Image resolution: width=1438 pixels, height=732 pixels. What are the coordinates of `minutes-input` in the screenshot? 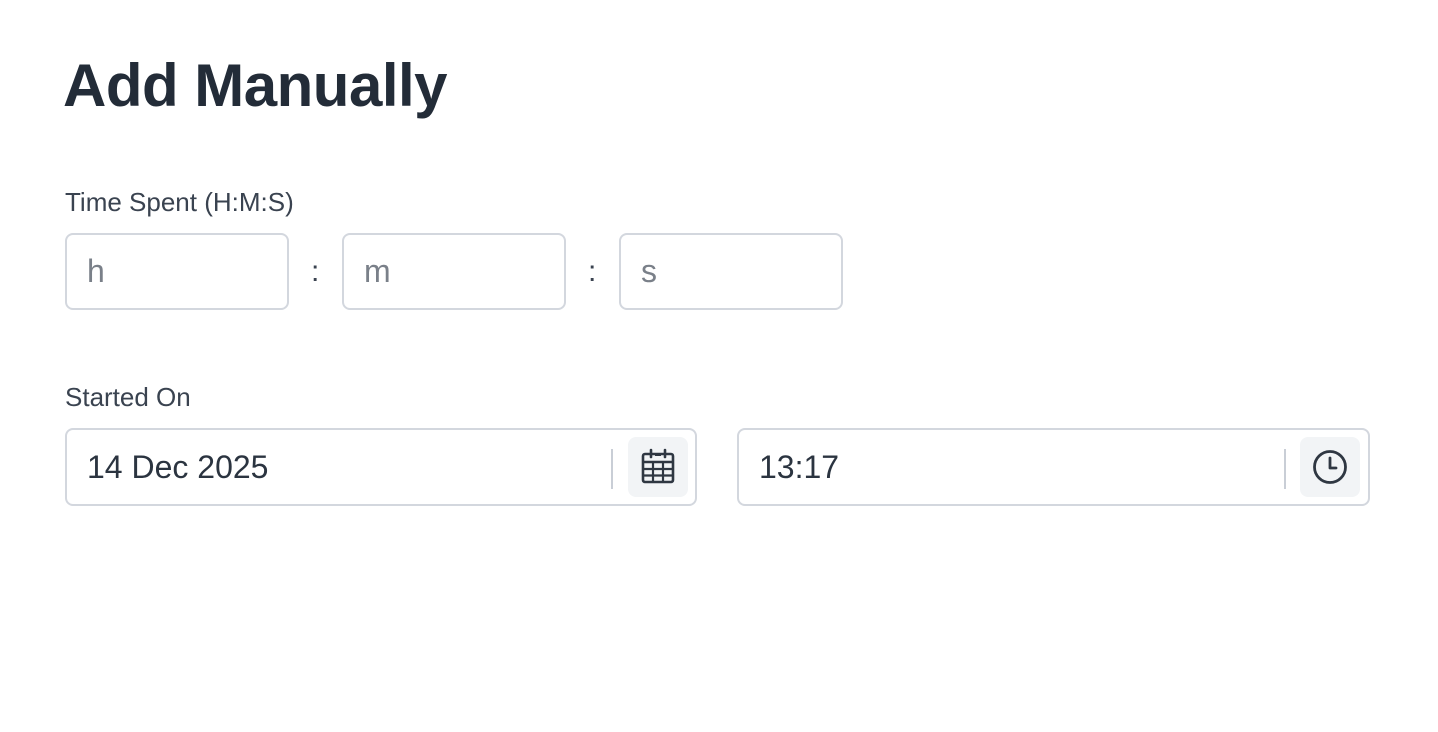 It's located at (454, 271).